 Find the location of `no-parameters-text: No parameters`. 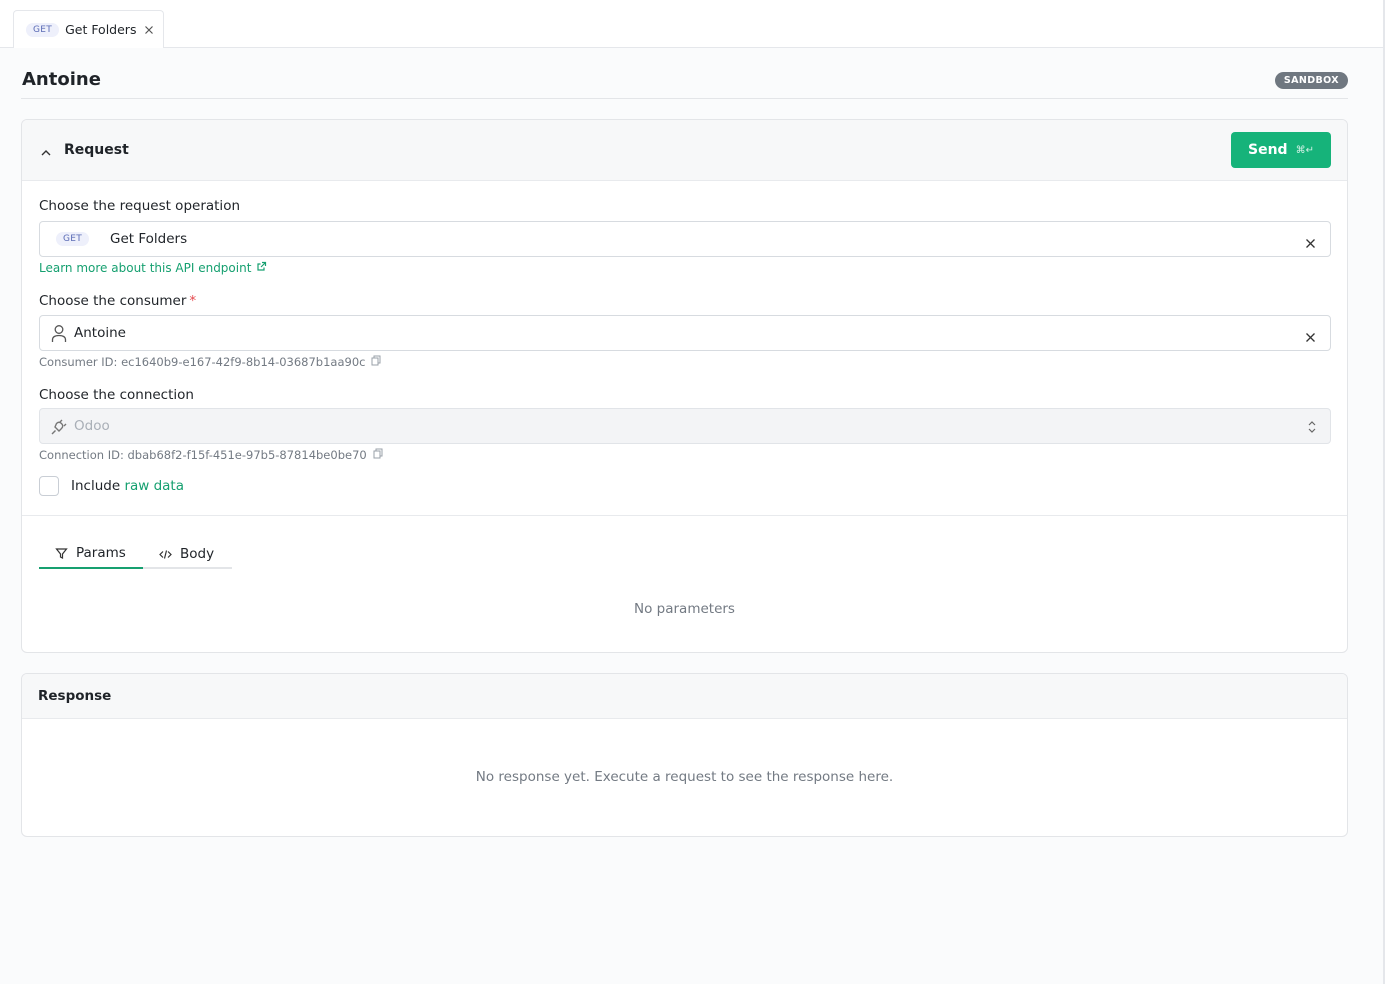

no-parameters-text: No parameters is located at coordinates (684, 609).